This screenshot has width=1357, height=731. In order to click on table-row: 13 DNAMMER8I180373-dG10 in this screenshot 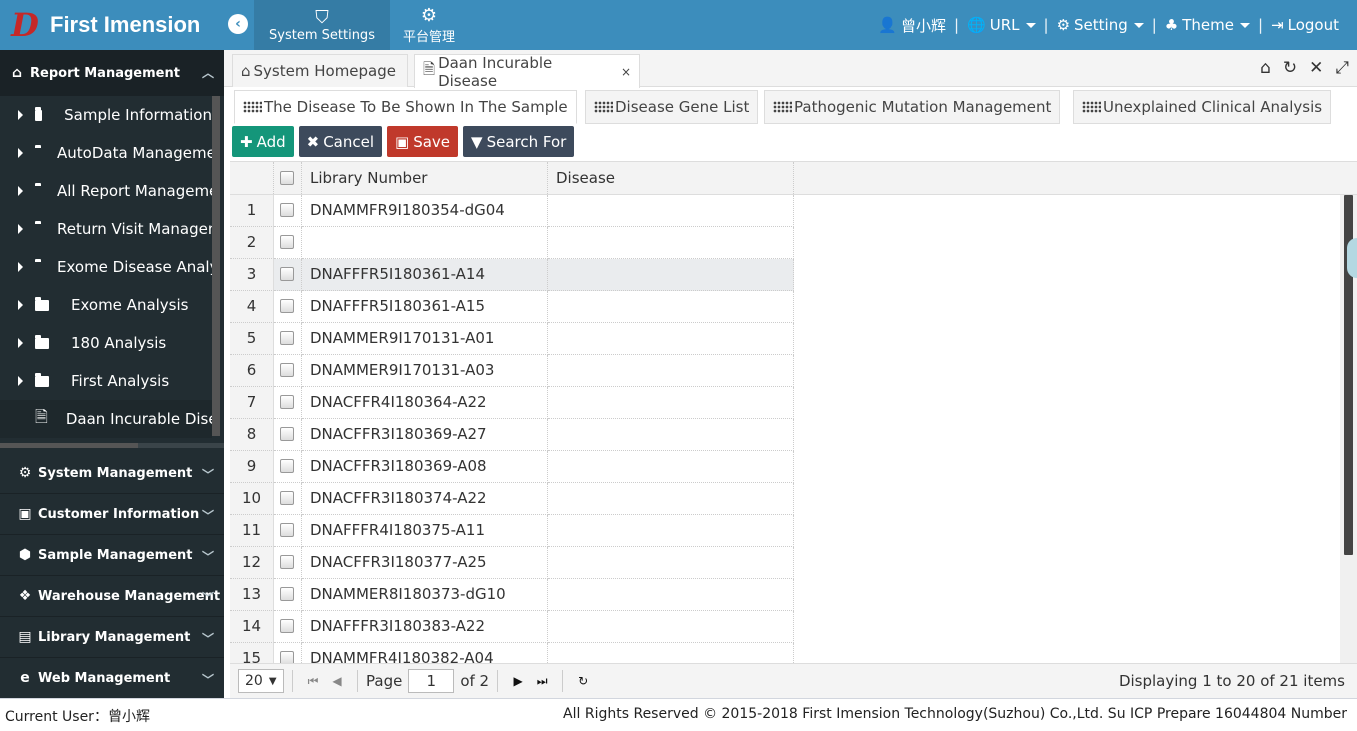, I will do `click(785, 595)`.